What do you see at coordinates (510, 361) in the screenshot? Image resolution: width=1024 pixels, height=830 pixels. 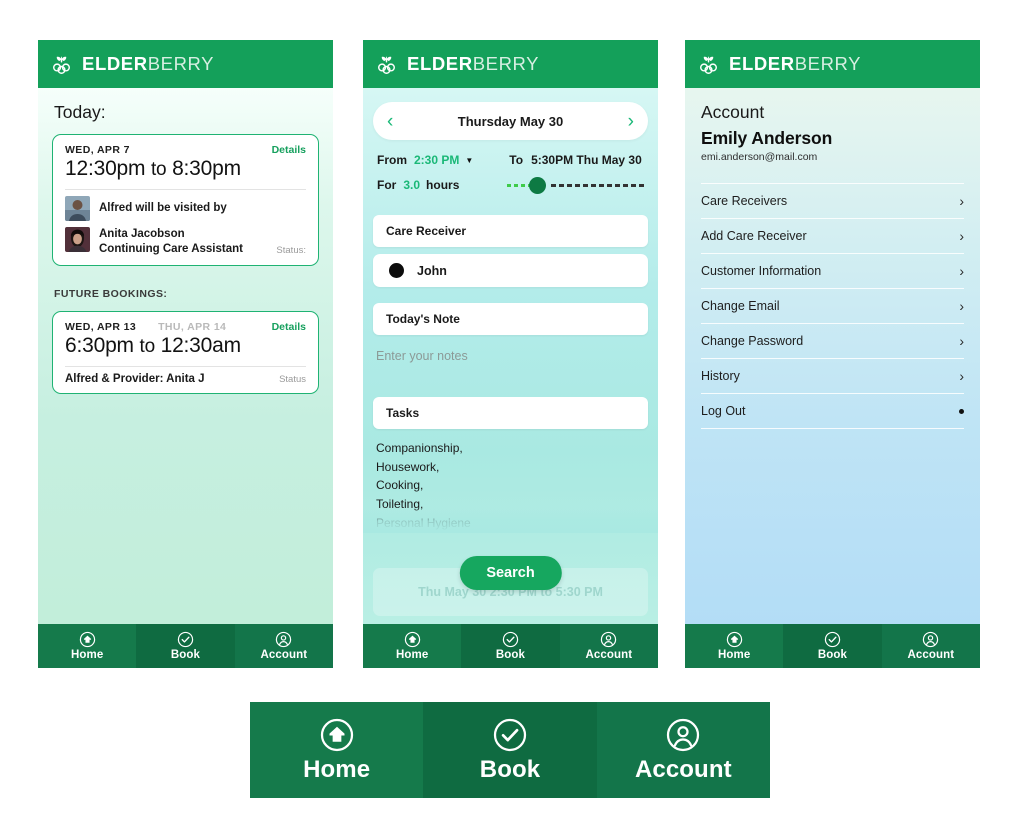 I see `note-input: Enter your notes` at bounding box center [510, 361].